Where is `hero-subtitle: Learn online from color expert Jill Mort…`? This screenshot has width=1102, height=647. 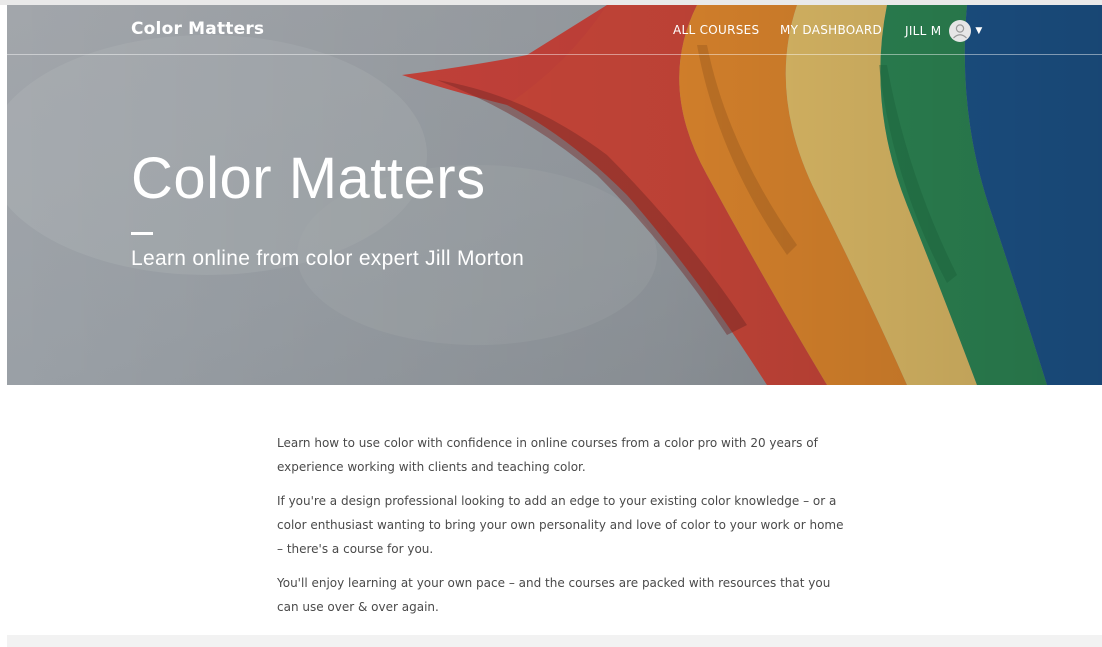
hero-subtitle: Learn online from color expert Jill Mort… is located at coordinates (328, 258).